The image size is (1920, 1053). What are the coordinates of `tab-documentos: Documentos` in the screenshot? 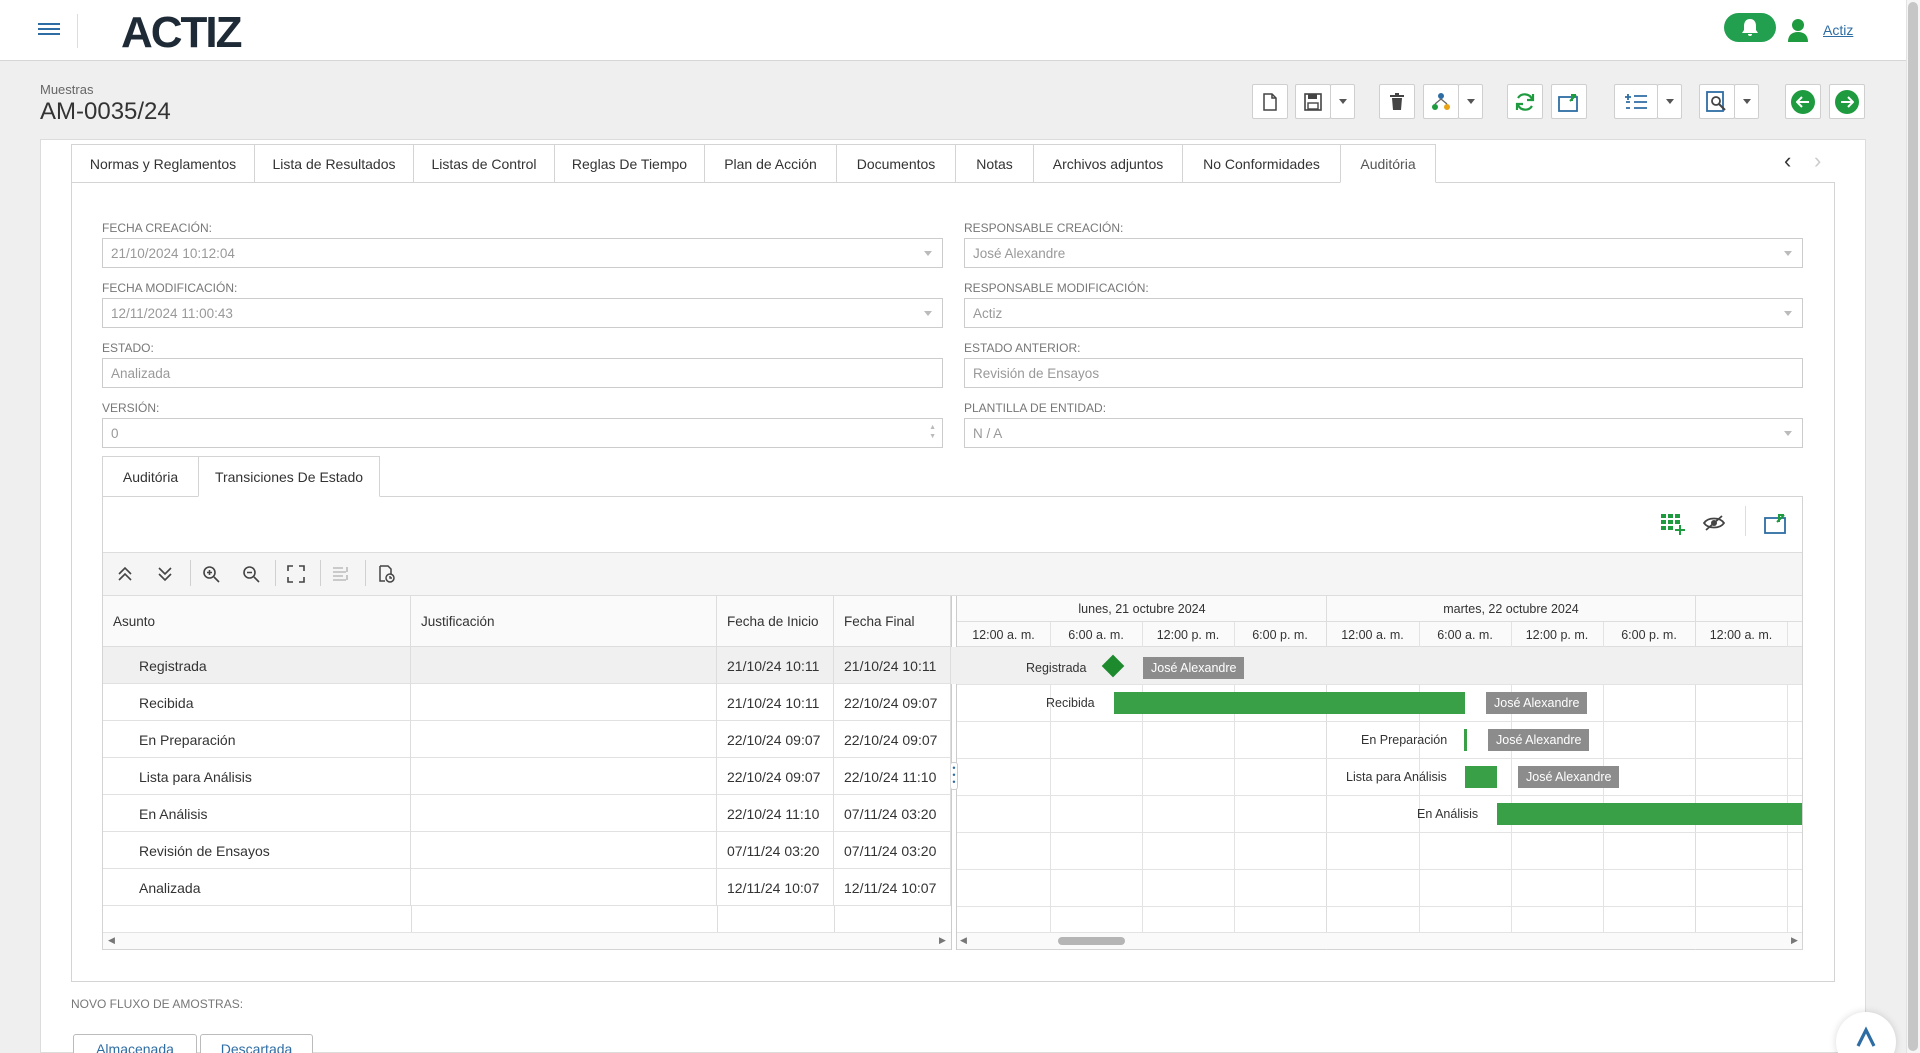 It's located at (896, 163).